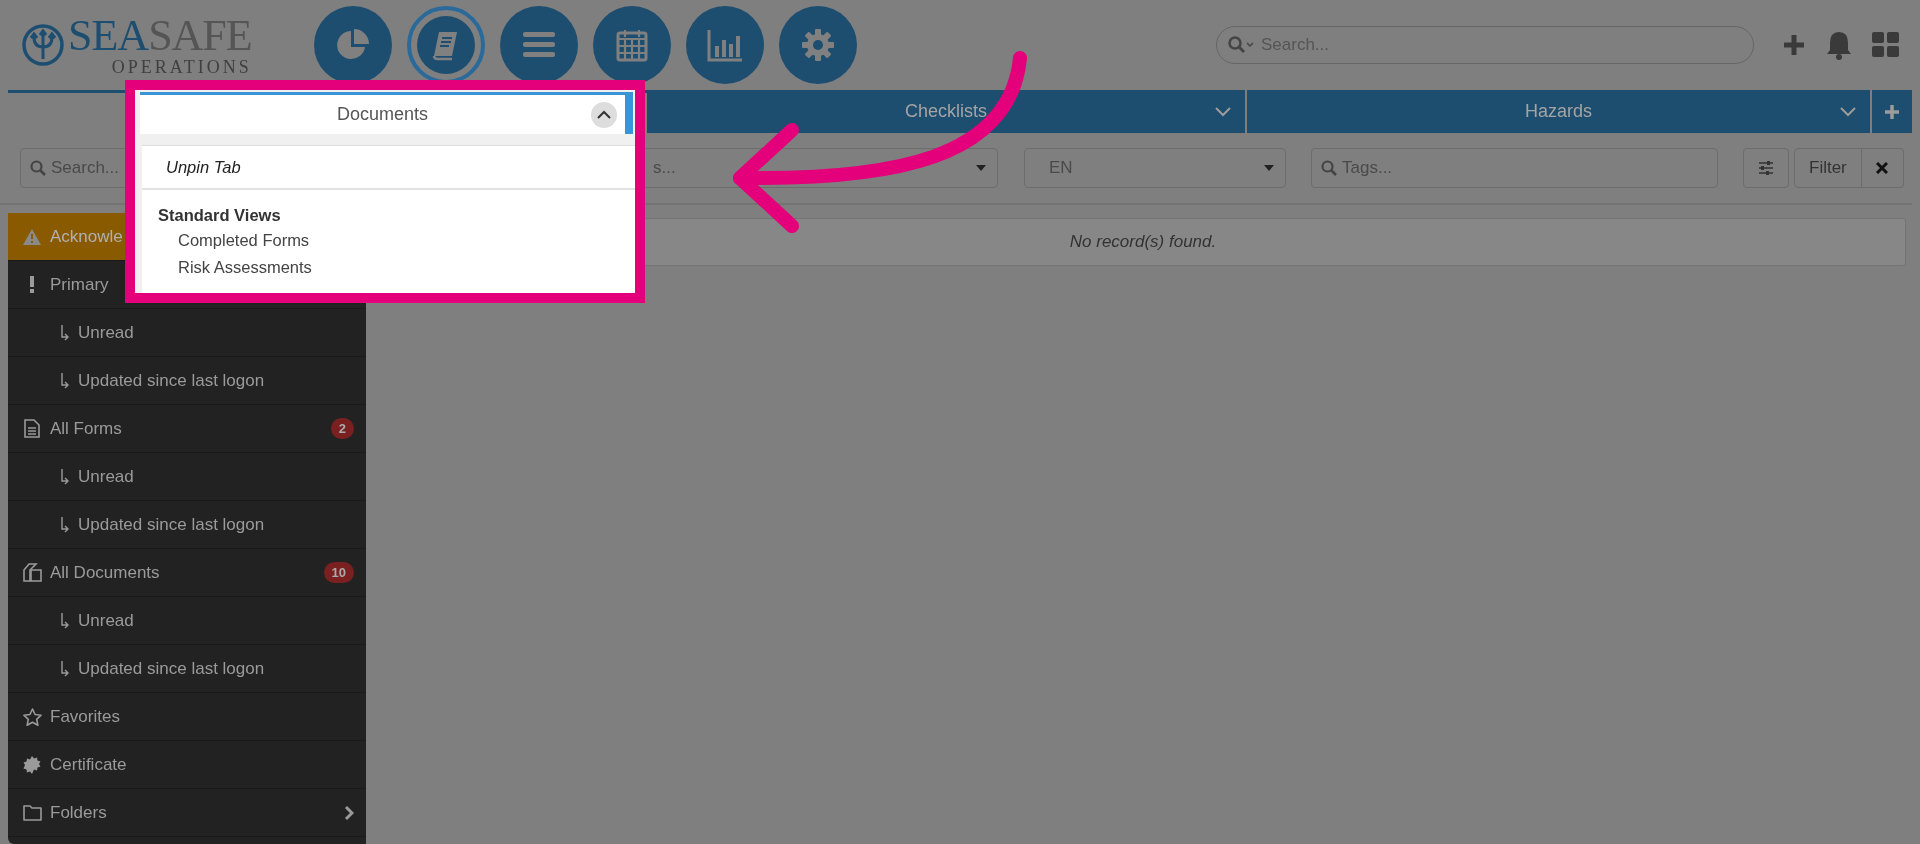 The image size is (1920, 844). I want to click on warning-icon, so click(32, 236).